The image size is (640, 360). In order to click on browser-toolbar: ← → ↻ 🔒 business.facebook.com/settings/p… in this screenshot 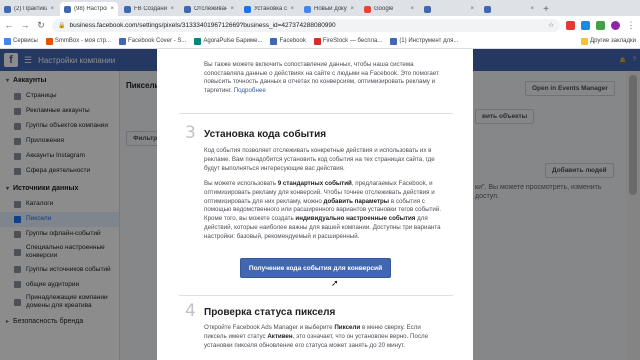, I will do `click(320, 25)`.